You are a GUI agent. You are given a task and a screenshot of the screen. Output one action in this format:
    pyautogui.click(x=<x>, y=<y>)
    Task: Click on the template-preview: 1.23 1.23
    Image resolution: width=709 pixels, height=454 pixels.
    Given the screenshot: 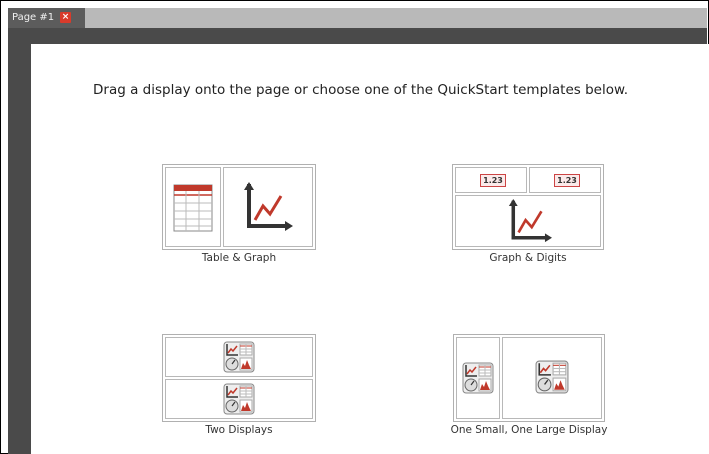 What is the action you would take?
    pyautogui.click(x=528, y=207)
    